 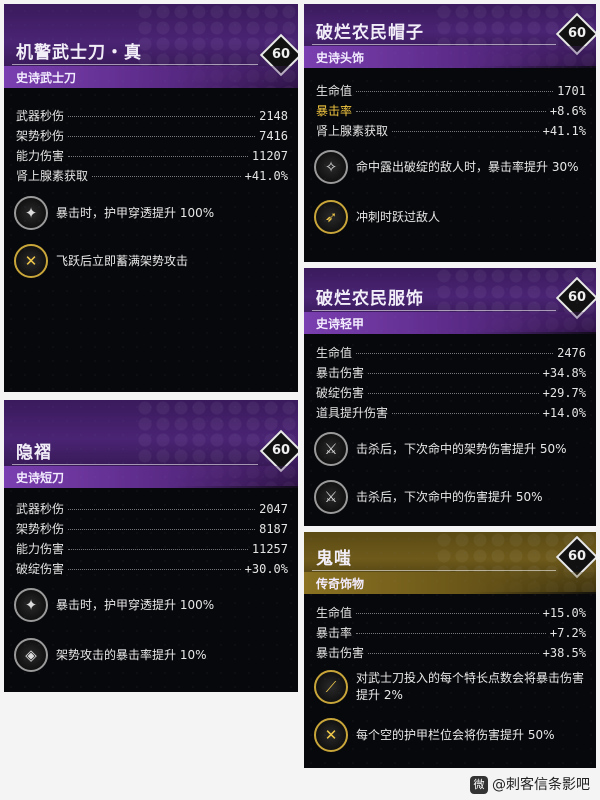 What do you see at coordinates (40, 478) in the screenshot?
I see `item-type: 史诗短刀` at bounding box center [40, 478].